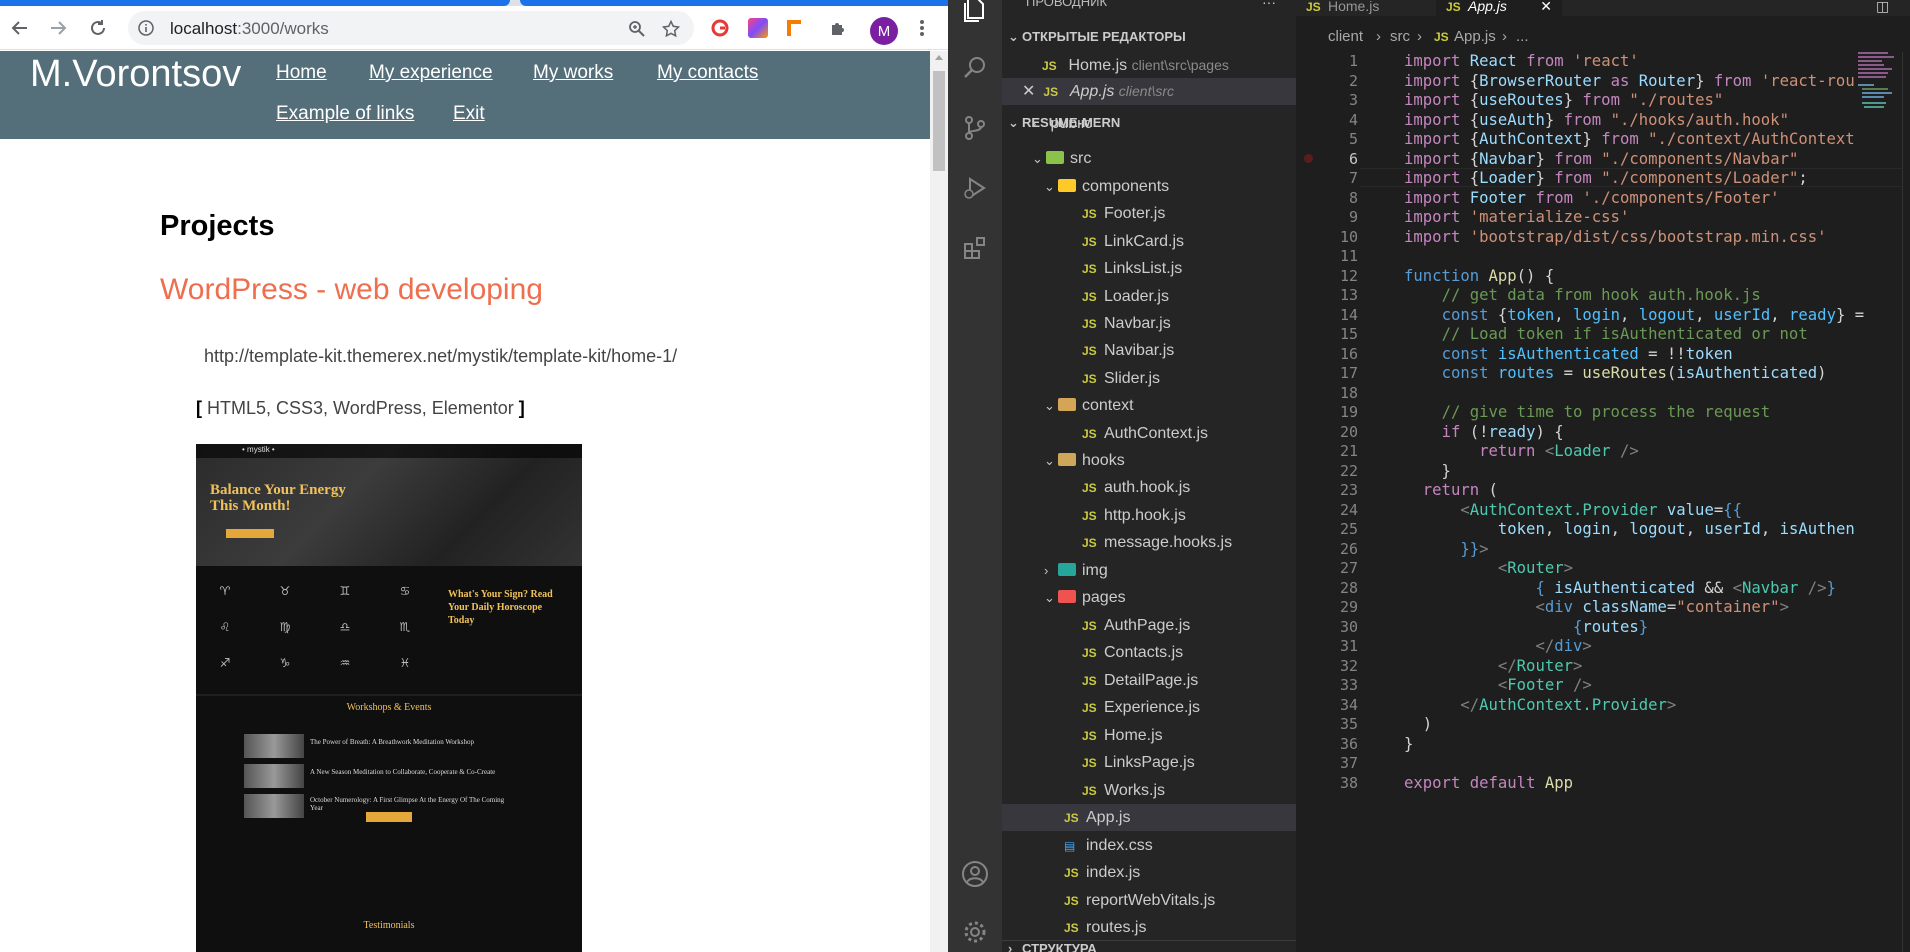 The height and width of the screenshot is (952, 1910). Describe the element at coordinates (1149, 241) in the screenshot. I see `tree-file: JS LinkCard.js` at that location.